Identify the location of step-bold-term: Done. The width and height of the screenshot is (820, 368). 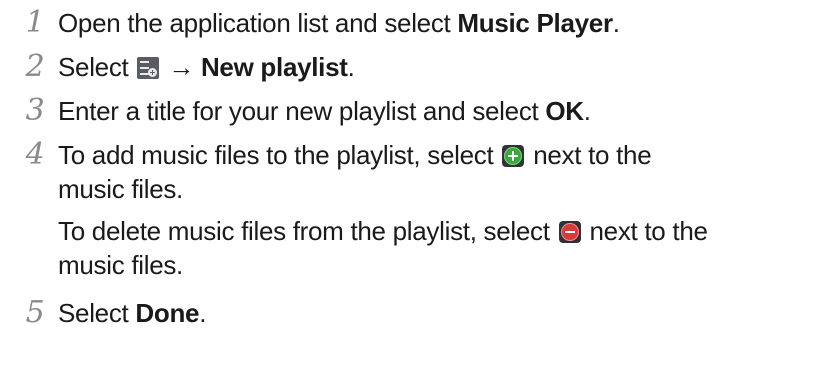
(167, 313).